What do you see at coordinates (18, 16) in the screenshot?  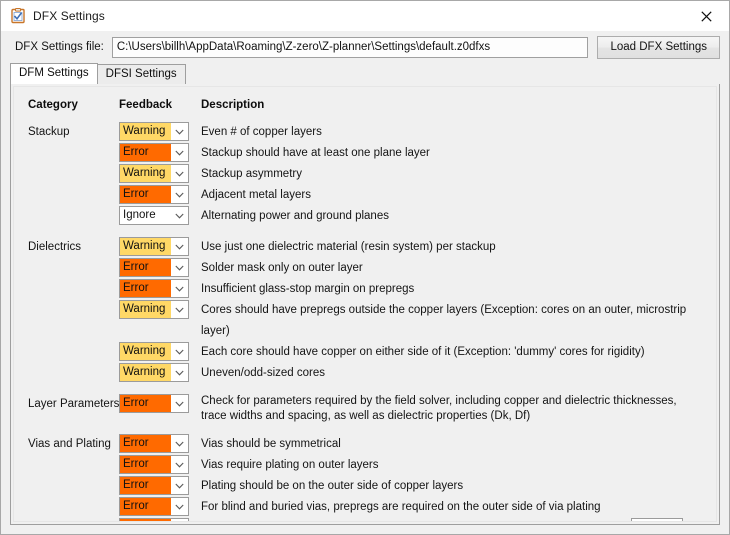 I see `clipboard-check-icon` at bounding box center [18, 16].